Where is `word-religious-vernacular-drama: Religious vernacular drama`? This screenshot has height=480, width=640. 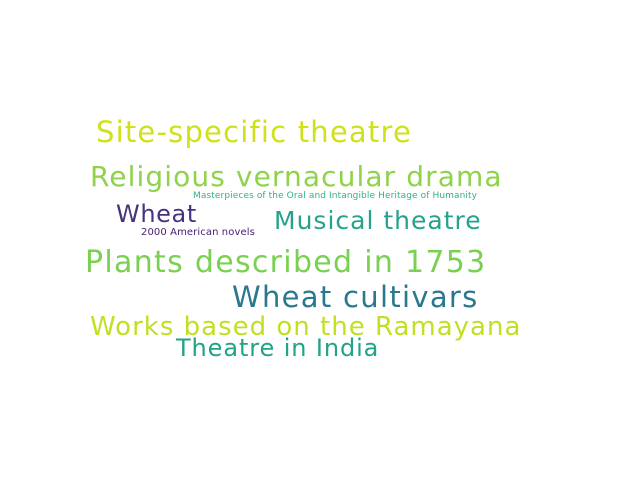 word-religious-vernacular-drama: Religious vernacular drama is located at coordinates (296, 176).